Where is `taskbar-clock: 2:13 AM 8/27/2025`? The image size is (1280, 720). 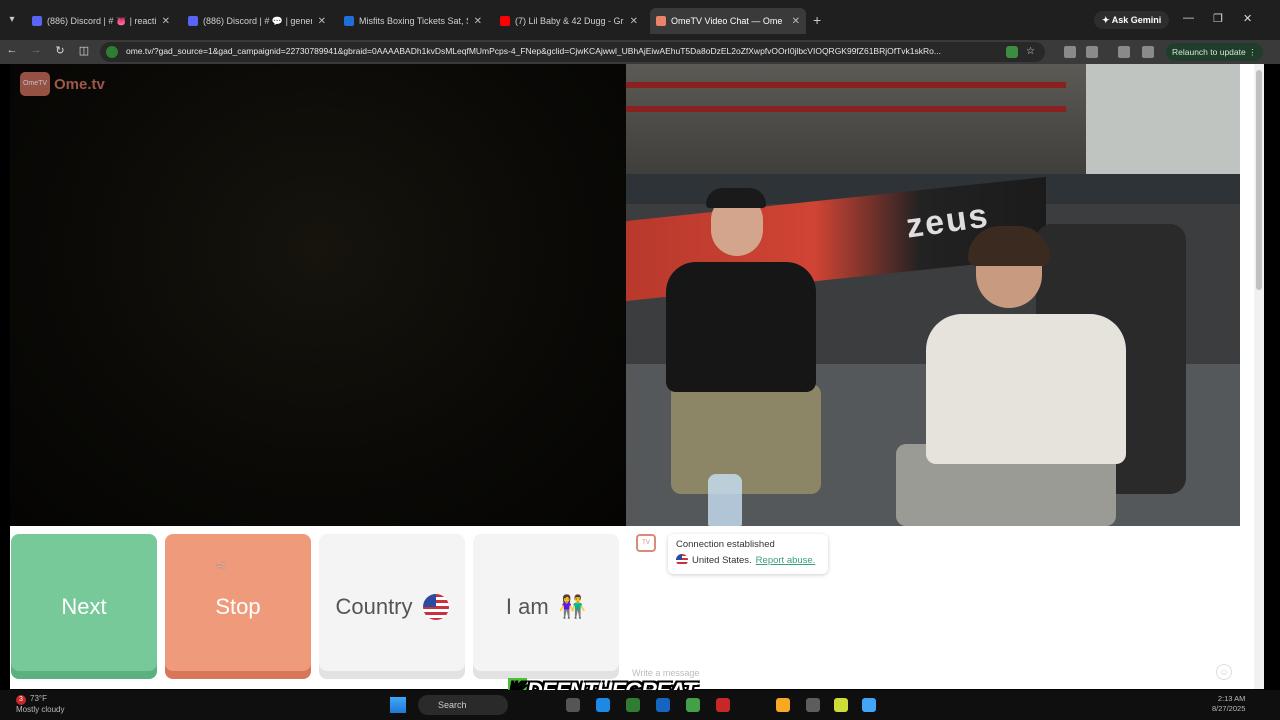
taskbar-clock: 2:13 AM 8/27/2025 is located at coordinates (1228, 704).